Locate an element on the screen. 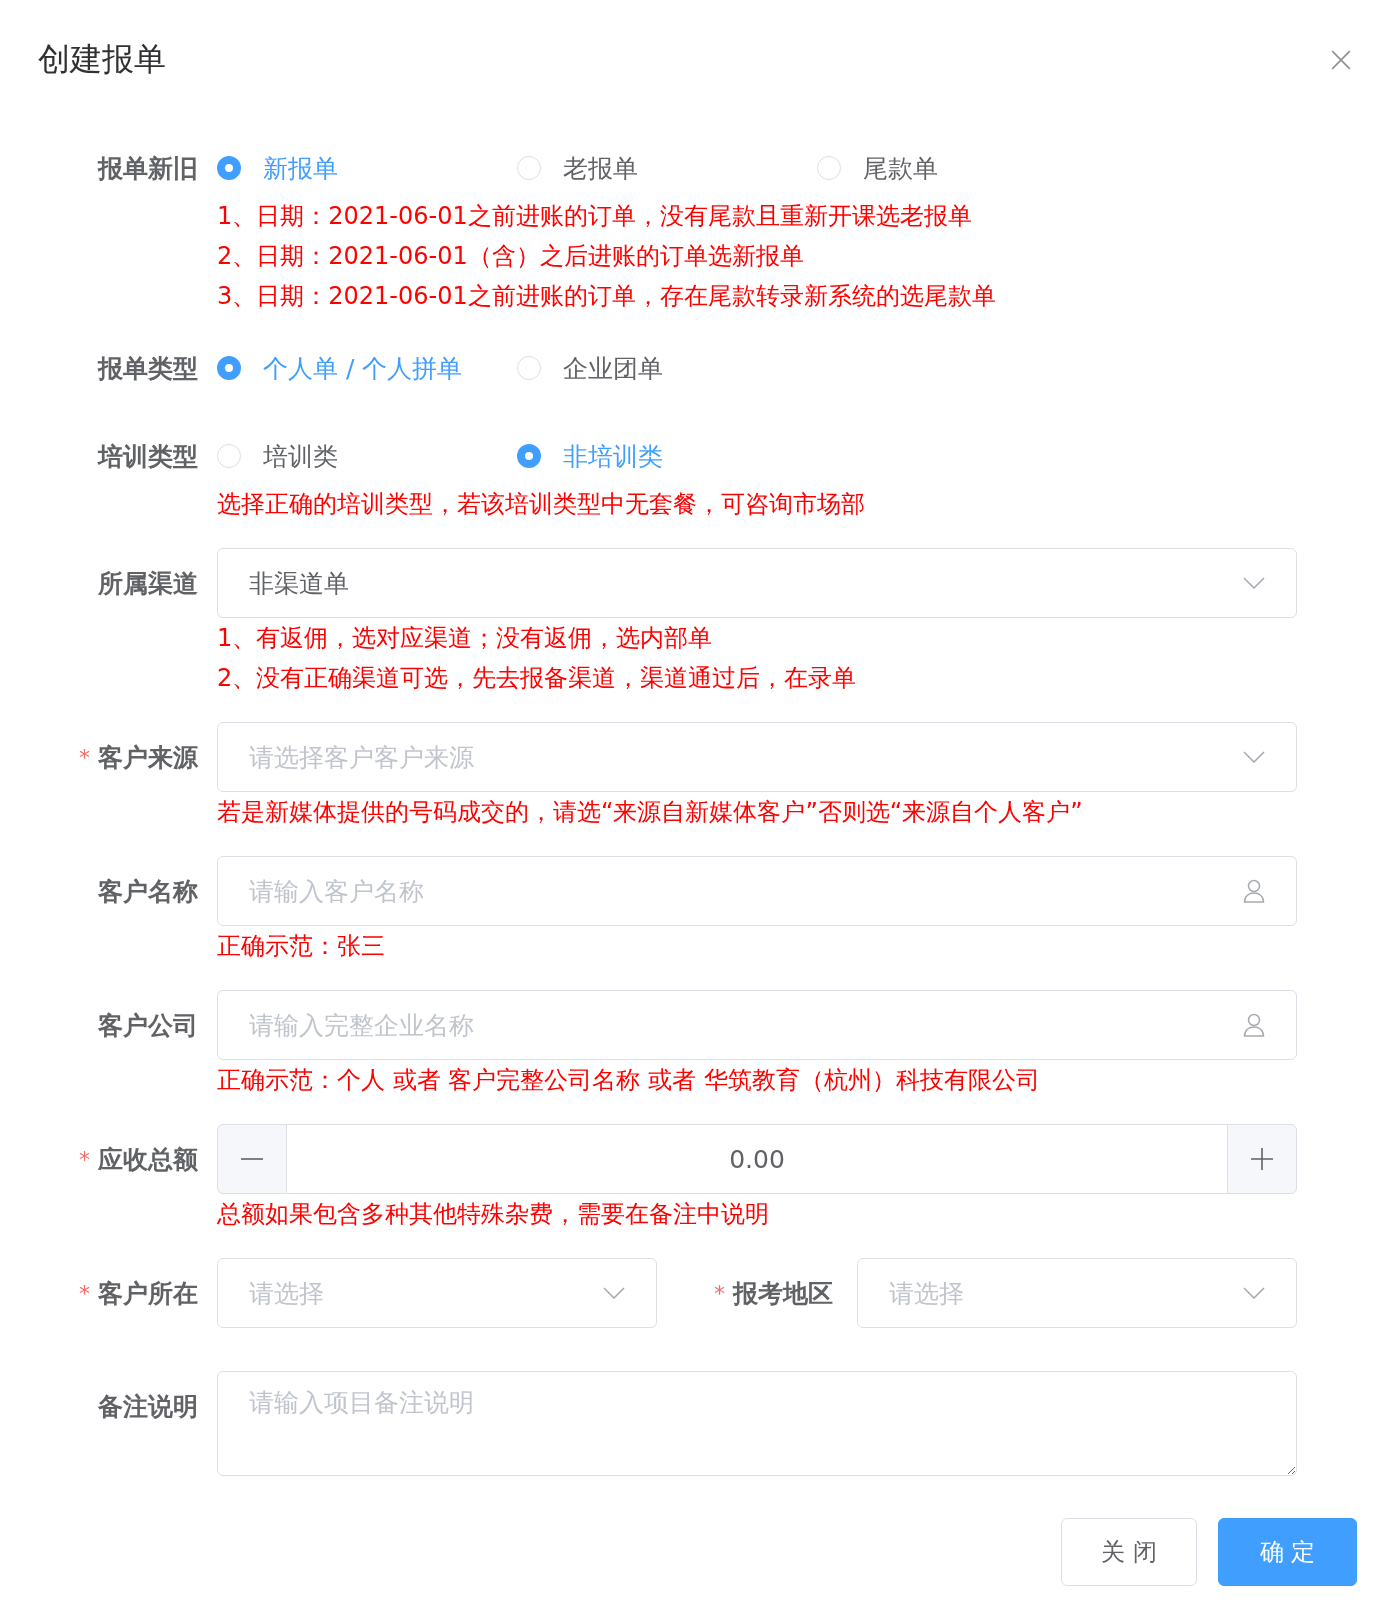 This screenshot has height=1614, width=1394. field-label: 所属渠道 is located at coordinates (148, 583).